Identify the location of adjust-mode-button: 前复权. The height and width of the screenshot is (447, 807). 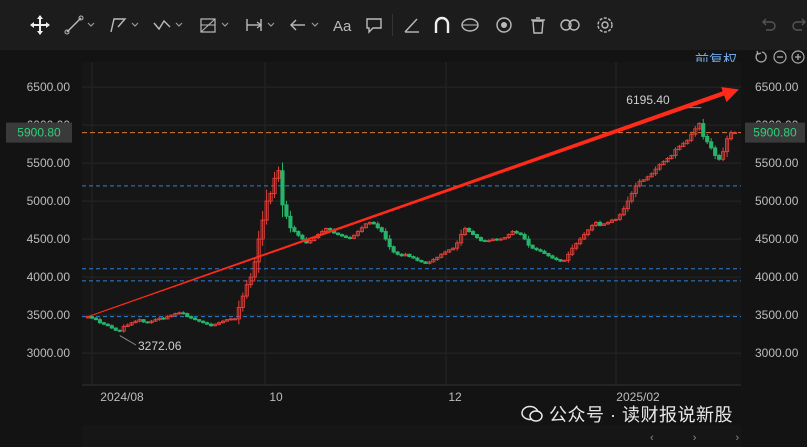
(716, 60).